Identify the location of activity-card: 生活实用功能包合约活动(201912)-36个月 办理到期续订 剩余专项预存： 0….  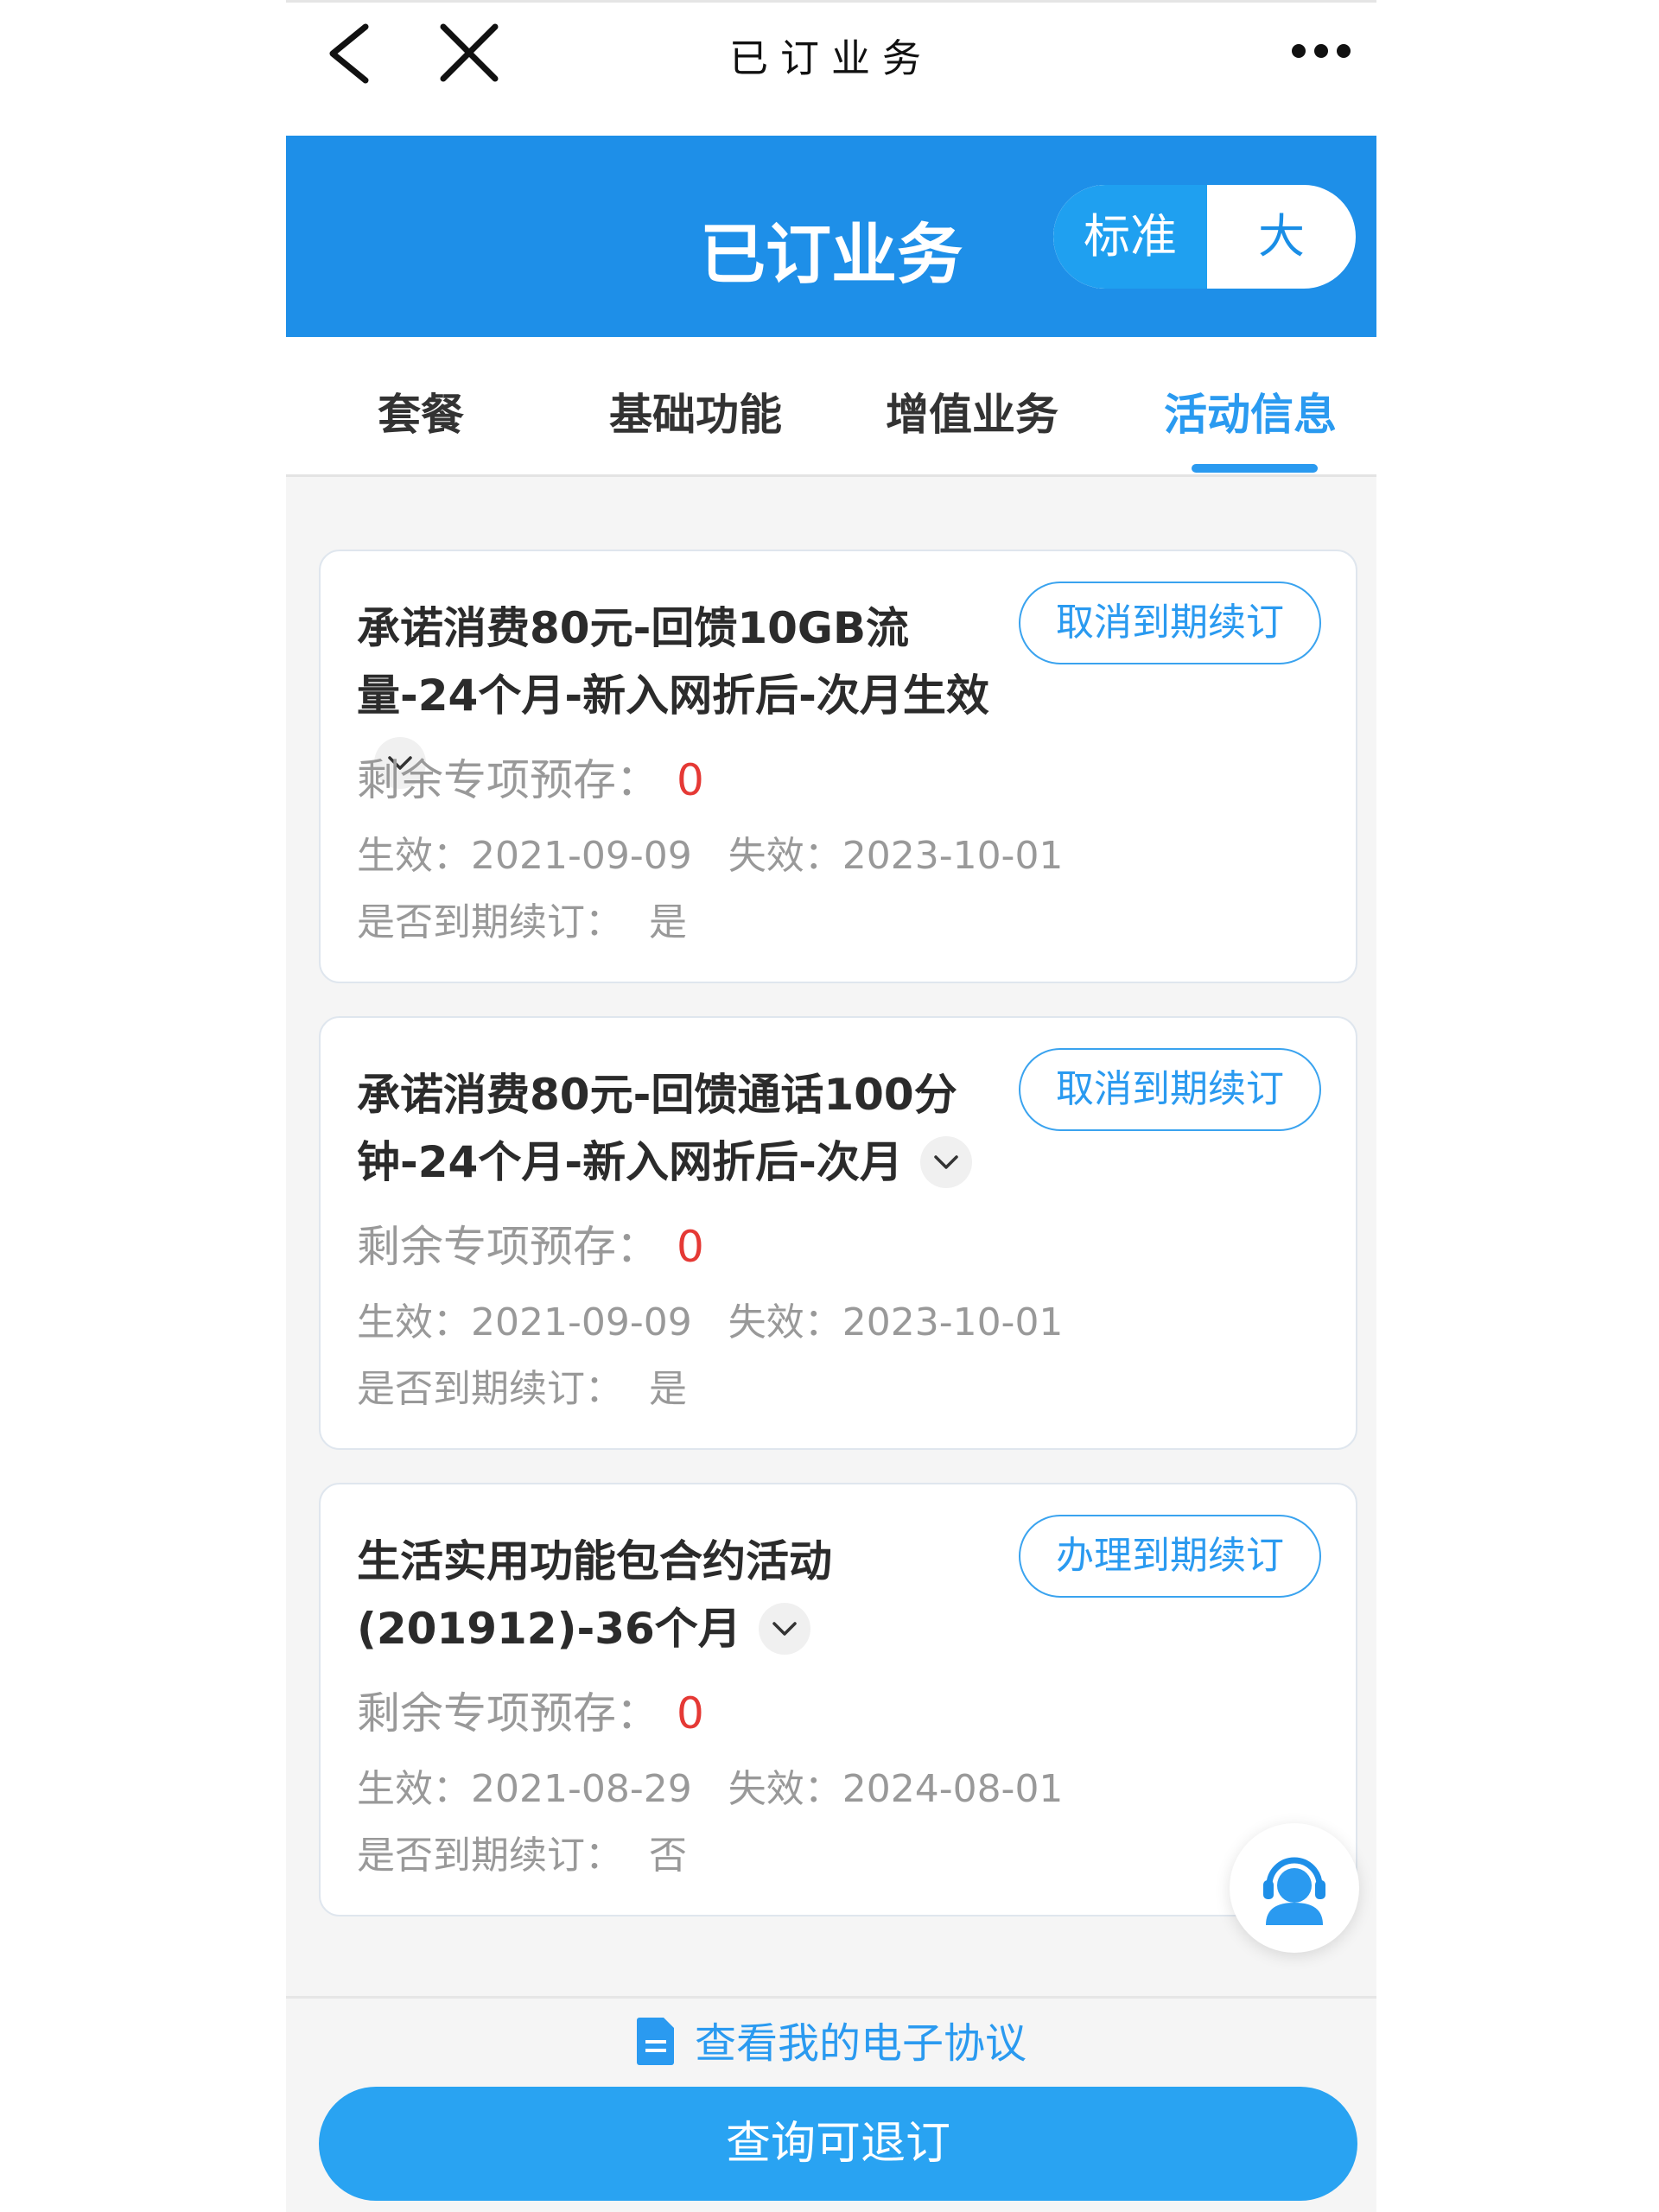
(838, 1699).